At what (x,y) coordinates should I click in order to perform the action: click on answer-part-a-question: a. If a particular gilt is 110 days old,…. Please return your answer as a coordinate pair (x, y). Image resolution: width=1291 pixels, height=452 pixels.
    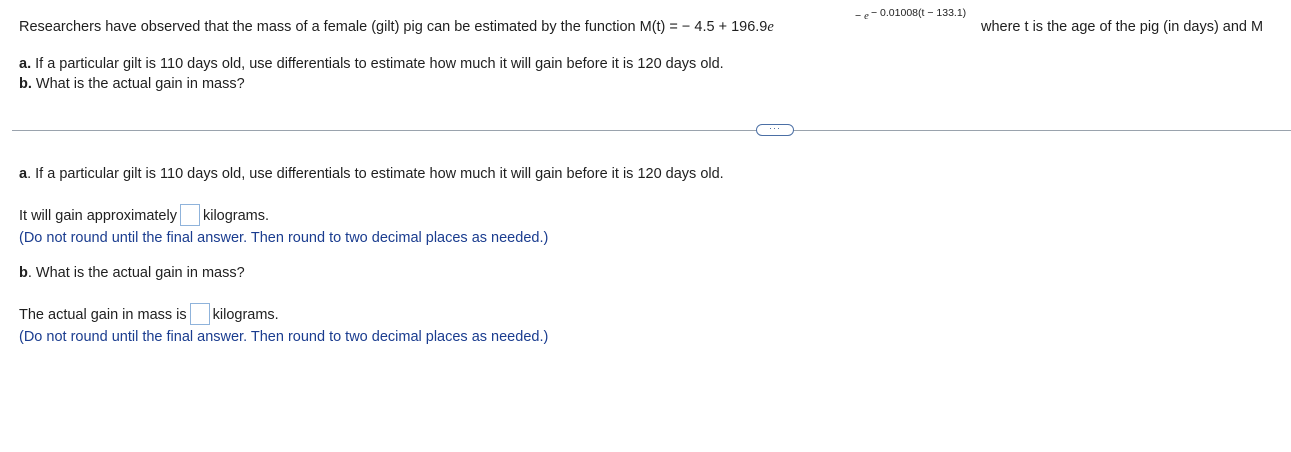
    Looking at the image, I should click on (371, 174).